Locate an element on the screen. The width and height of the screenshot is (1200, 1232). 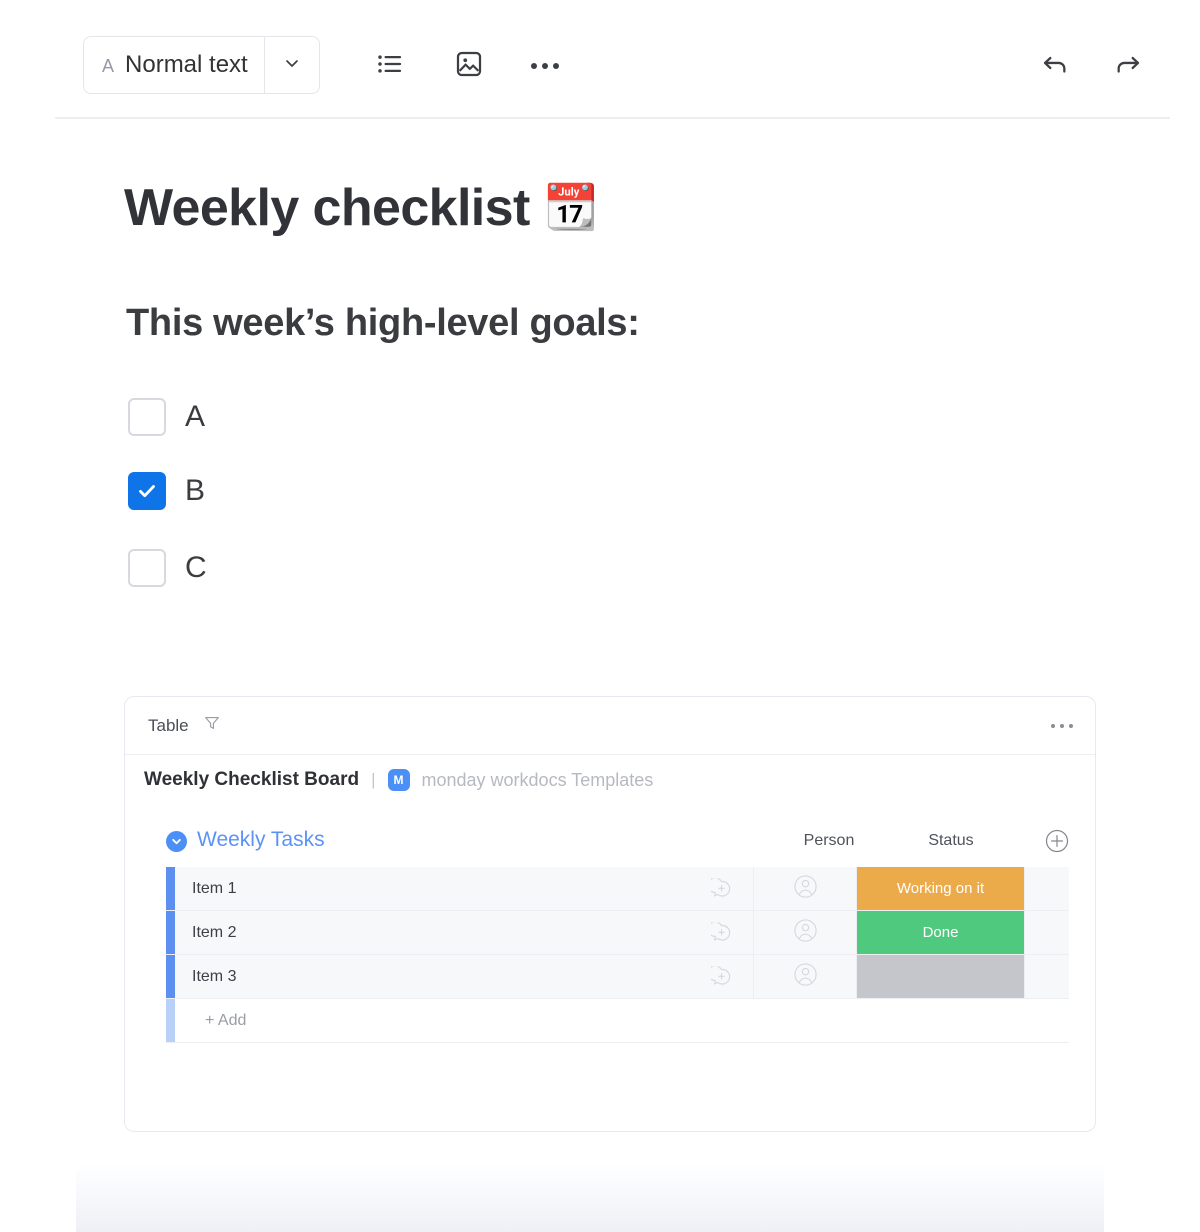
more-options-button is located at coordinates (545, 66).